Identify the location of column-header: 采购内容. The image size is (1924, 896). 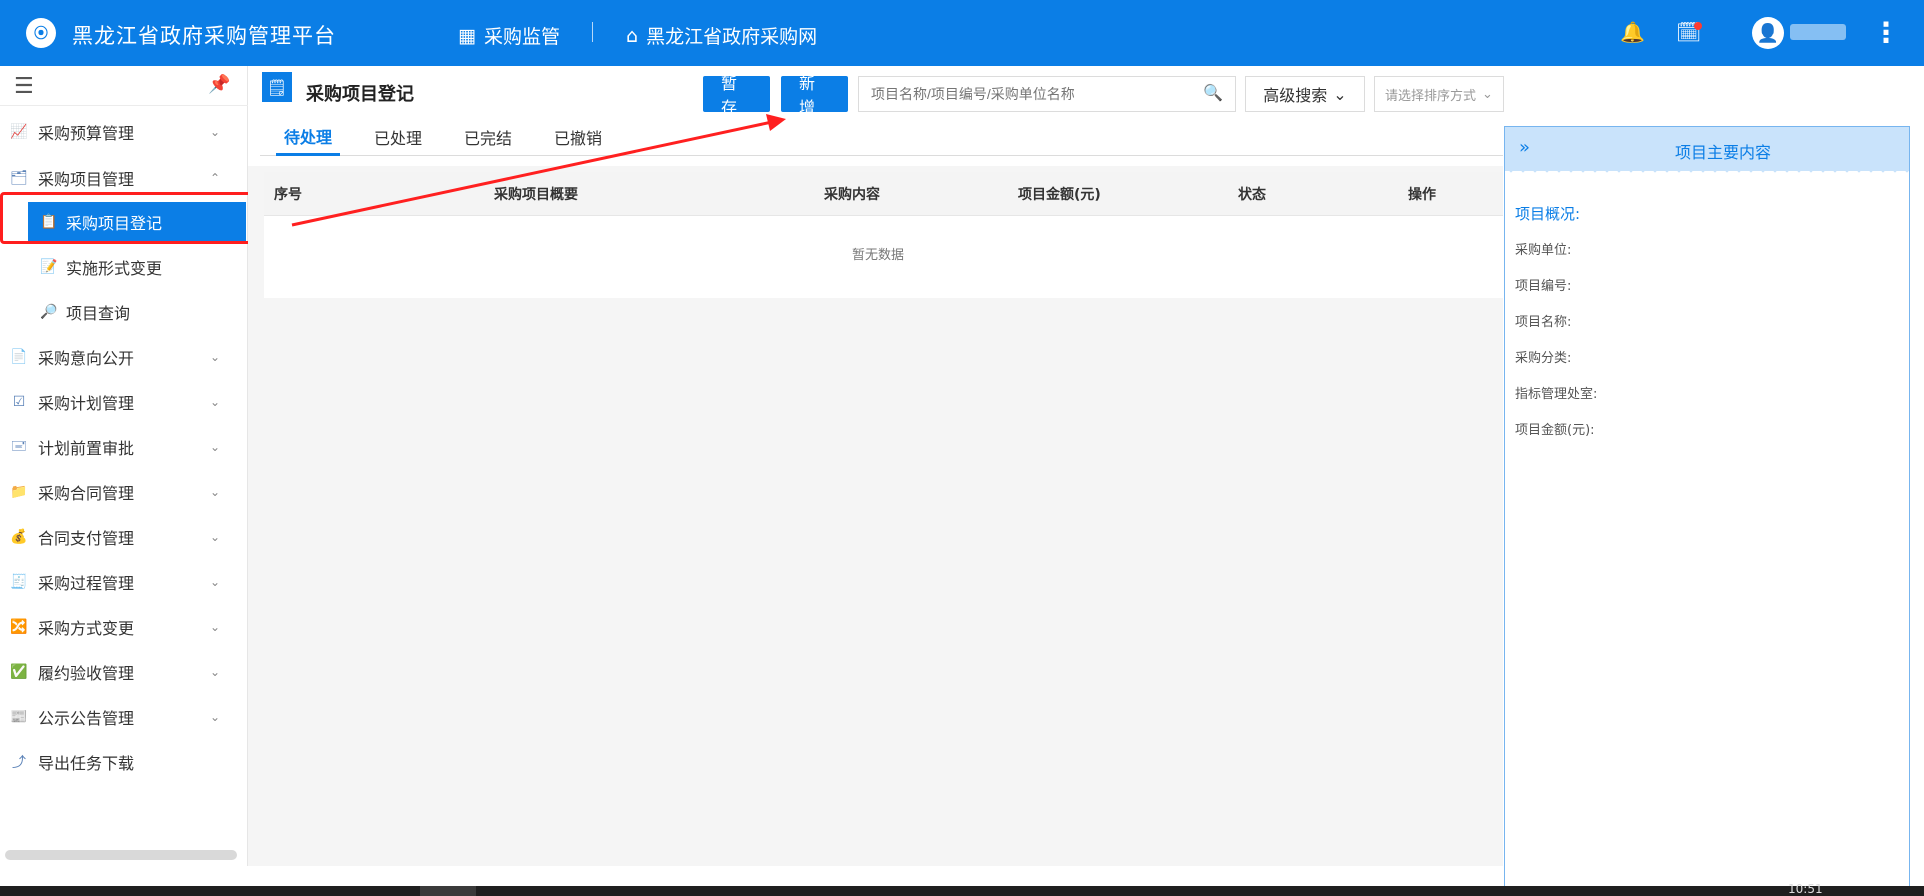
(852, 195).